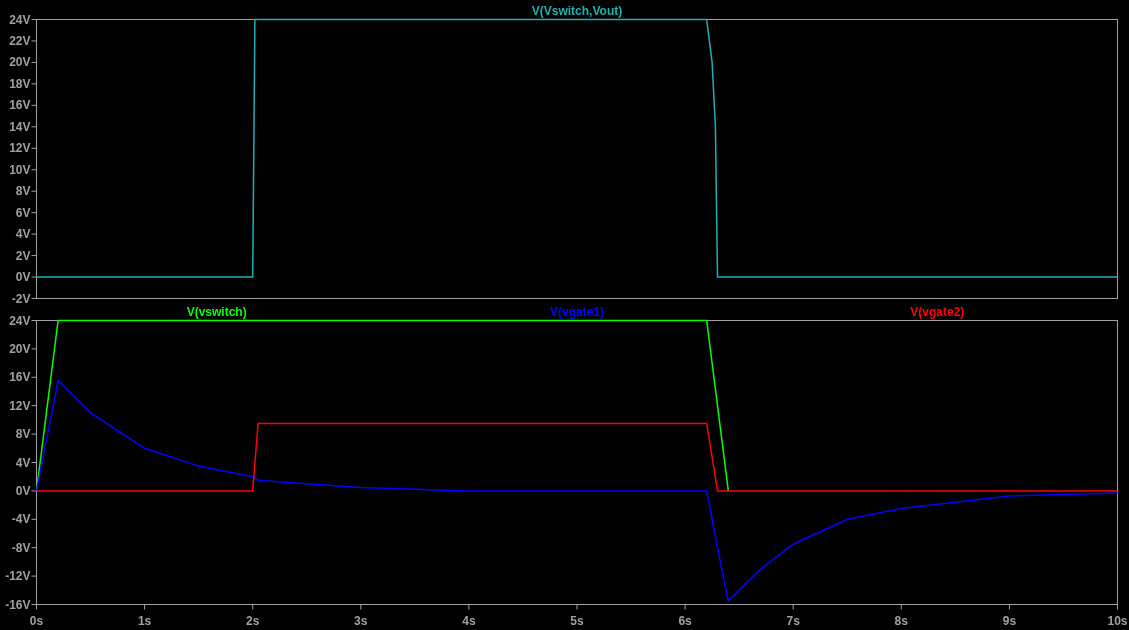  What do you see at coordinates (18, 604) in the screenshot?
I see `y-tick-label: -16V` at bounding box center [18, 604].